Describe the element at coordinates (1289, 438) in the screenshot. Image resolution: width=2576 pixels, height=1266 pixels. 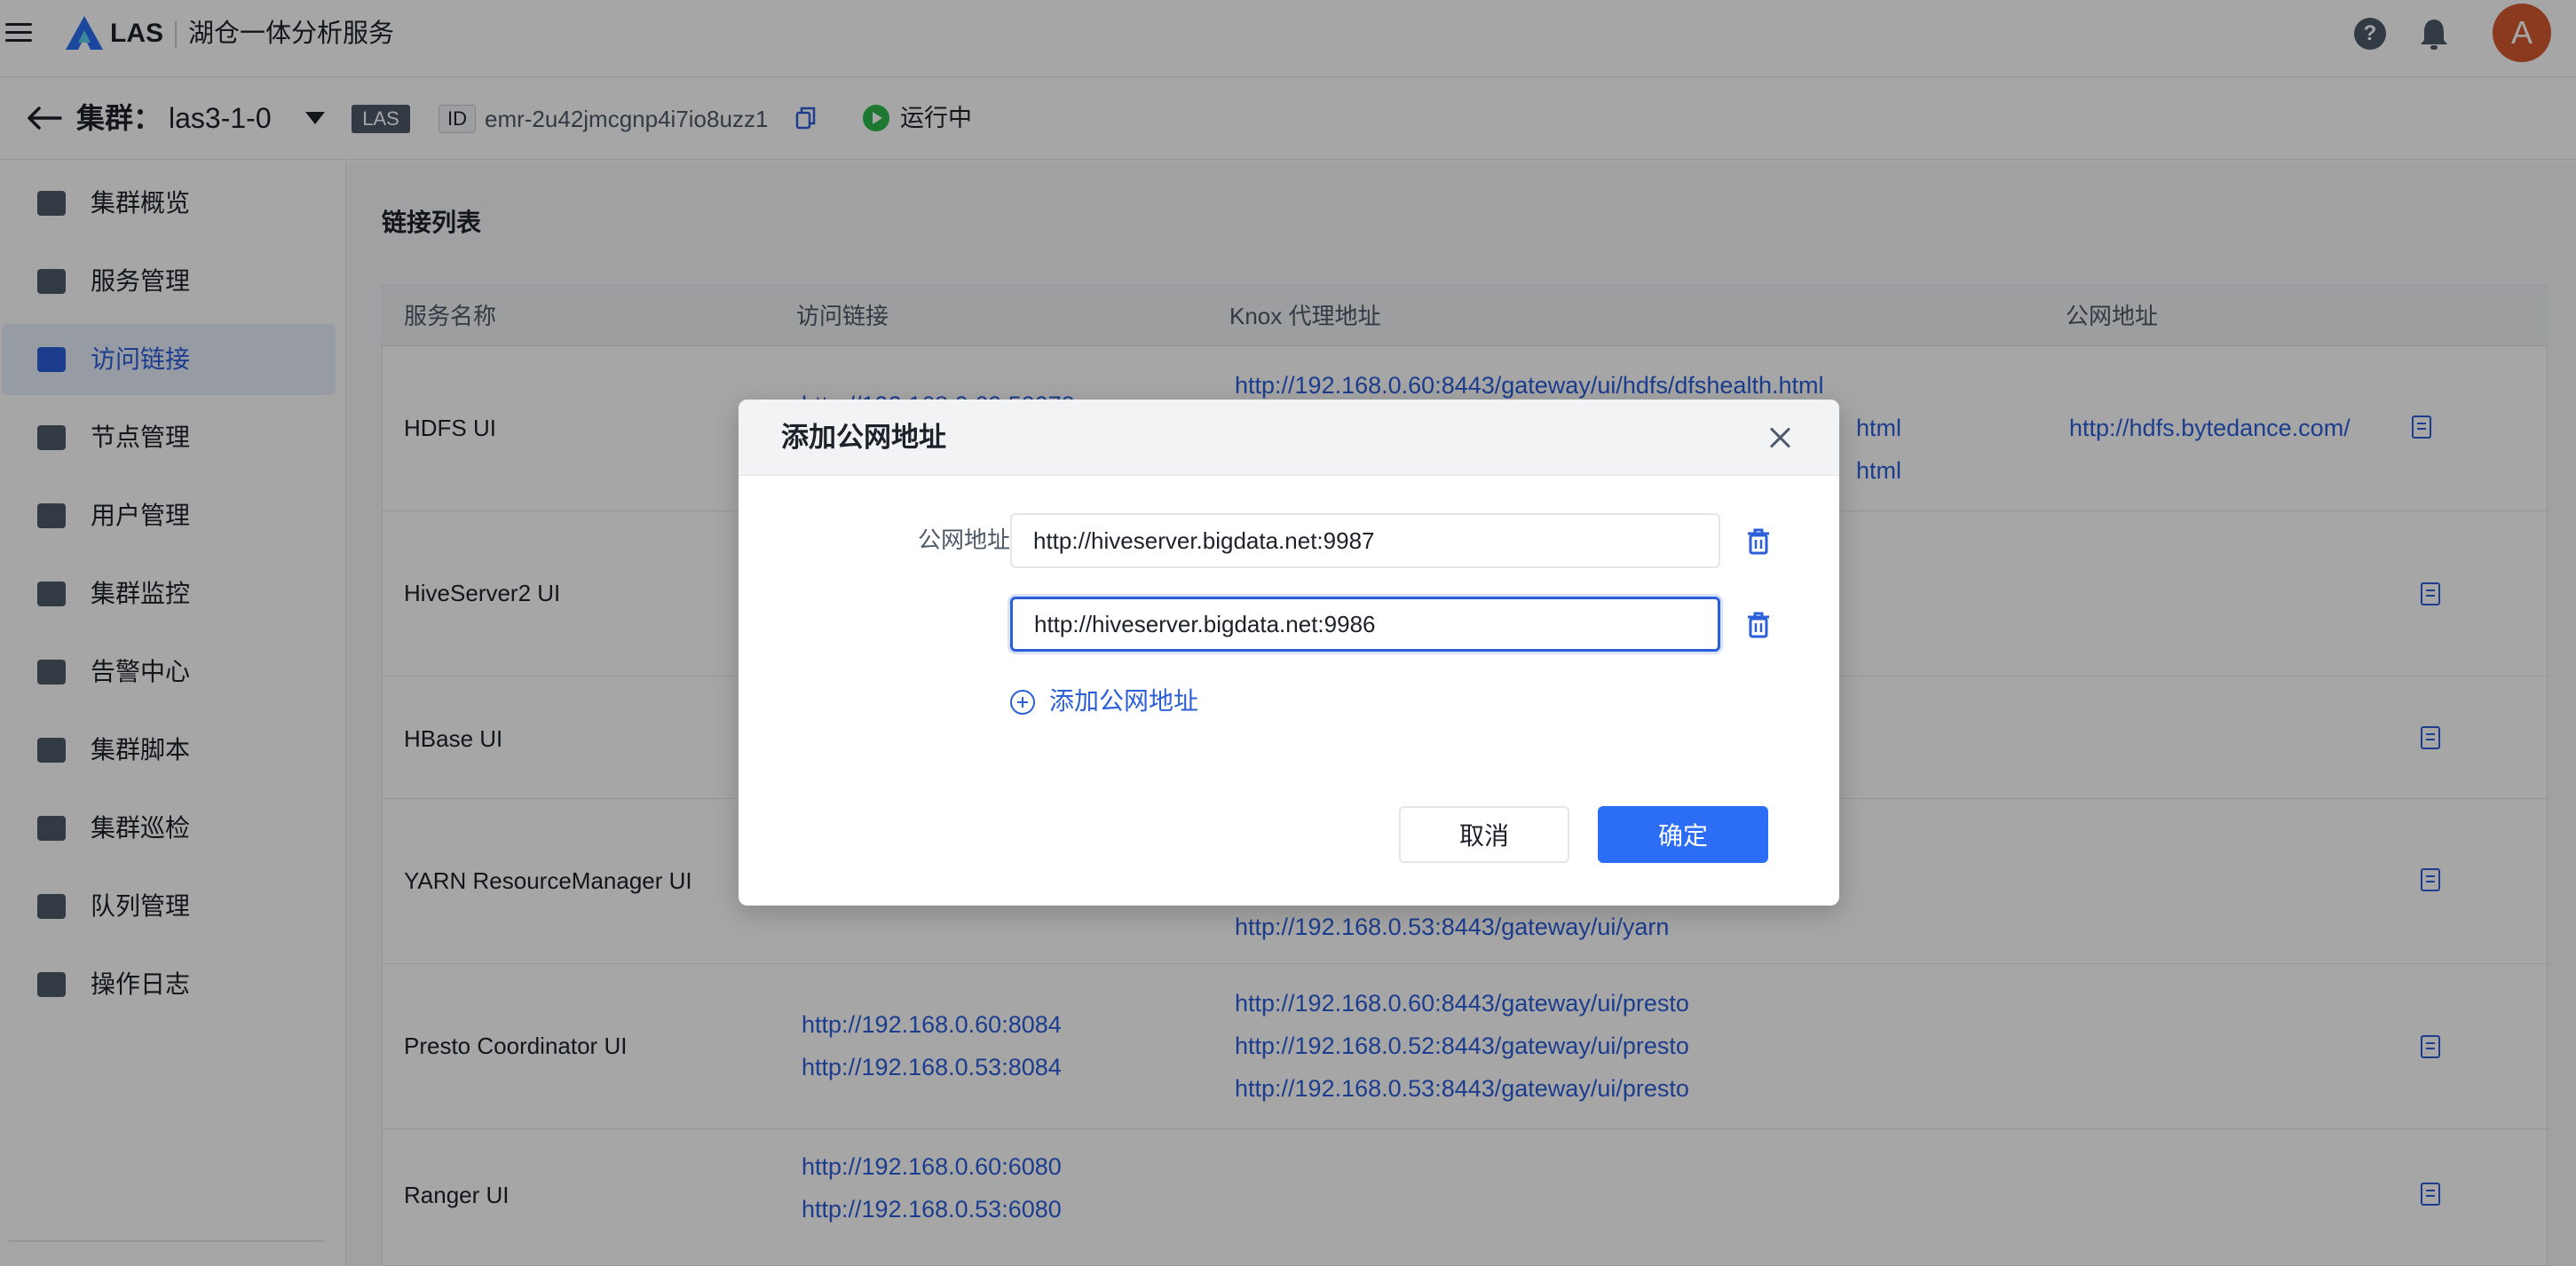
I see `dialog-header: 添加公网地址` at that location.